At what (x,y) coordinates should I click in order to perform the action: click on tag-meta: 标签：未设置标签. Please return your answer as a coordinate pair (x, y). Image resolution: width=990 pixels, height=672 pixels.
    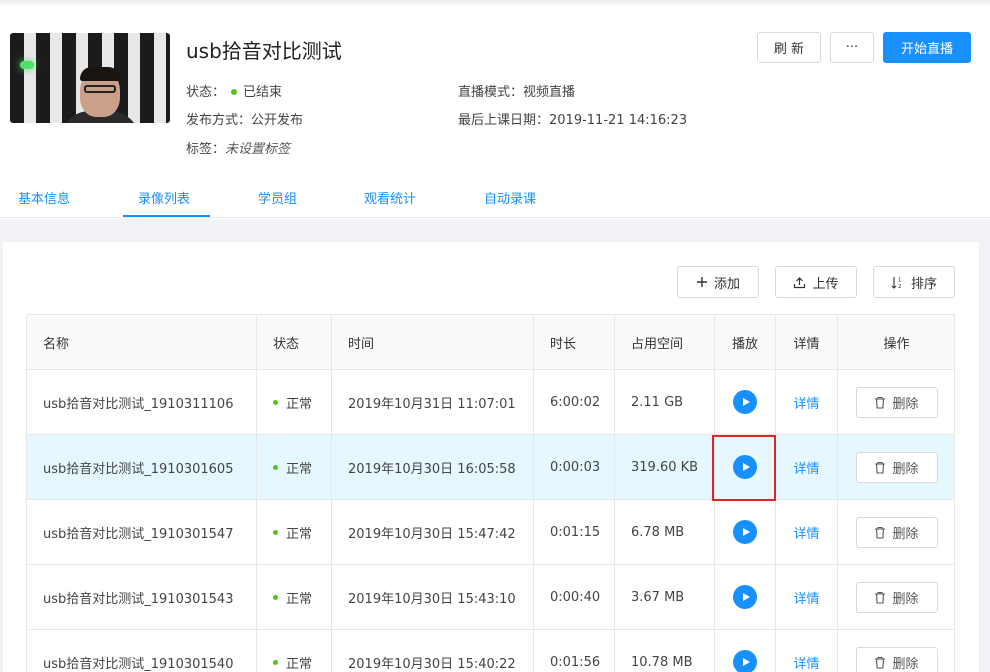
    Looking at the image, I should click on (238, 147).